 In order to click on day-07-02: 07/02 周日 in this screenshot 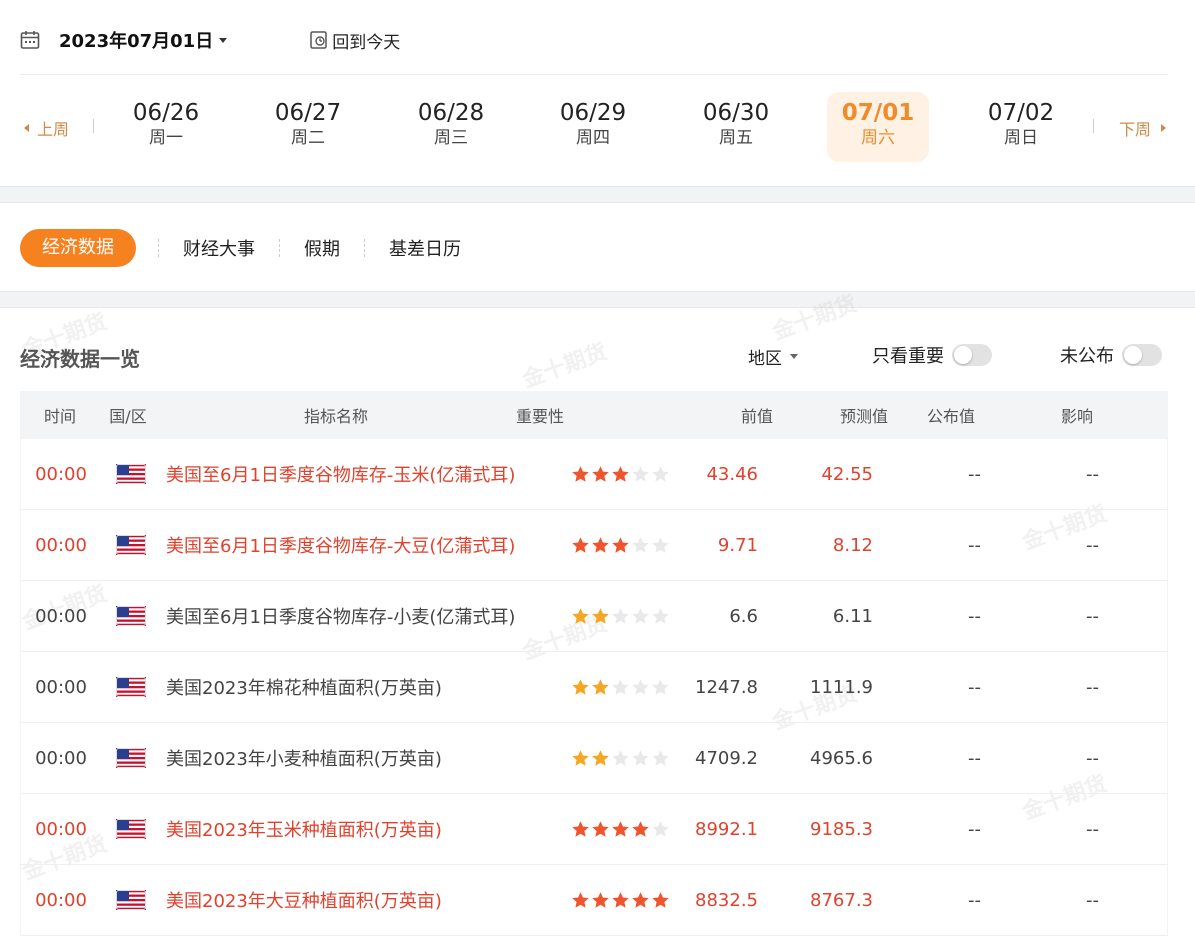, I will do `click(1021, 127)`.